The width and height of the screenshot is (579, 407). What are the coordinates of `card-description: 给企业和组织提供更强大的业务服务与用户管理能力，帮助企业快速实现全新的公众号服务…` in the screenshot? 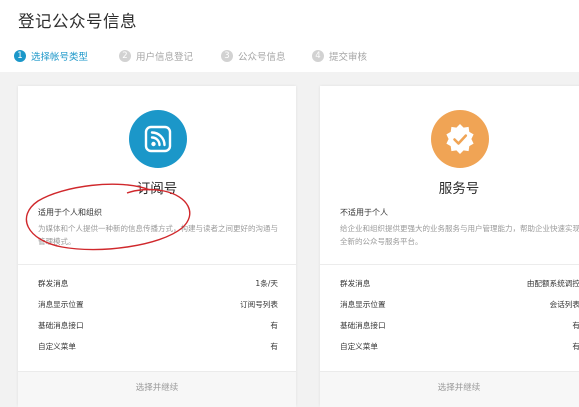 It's located at (459, 235).